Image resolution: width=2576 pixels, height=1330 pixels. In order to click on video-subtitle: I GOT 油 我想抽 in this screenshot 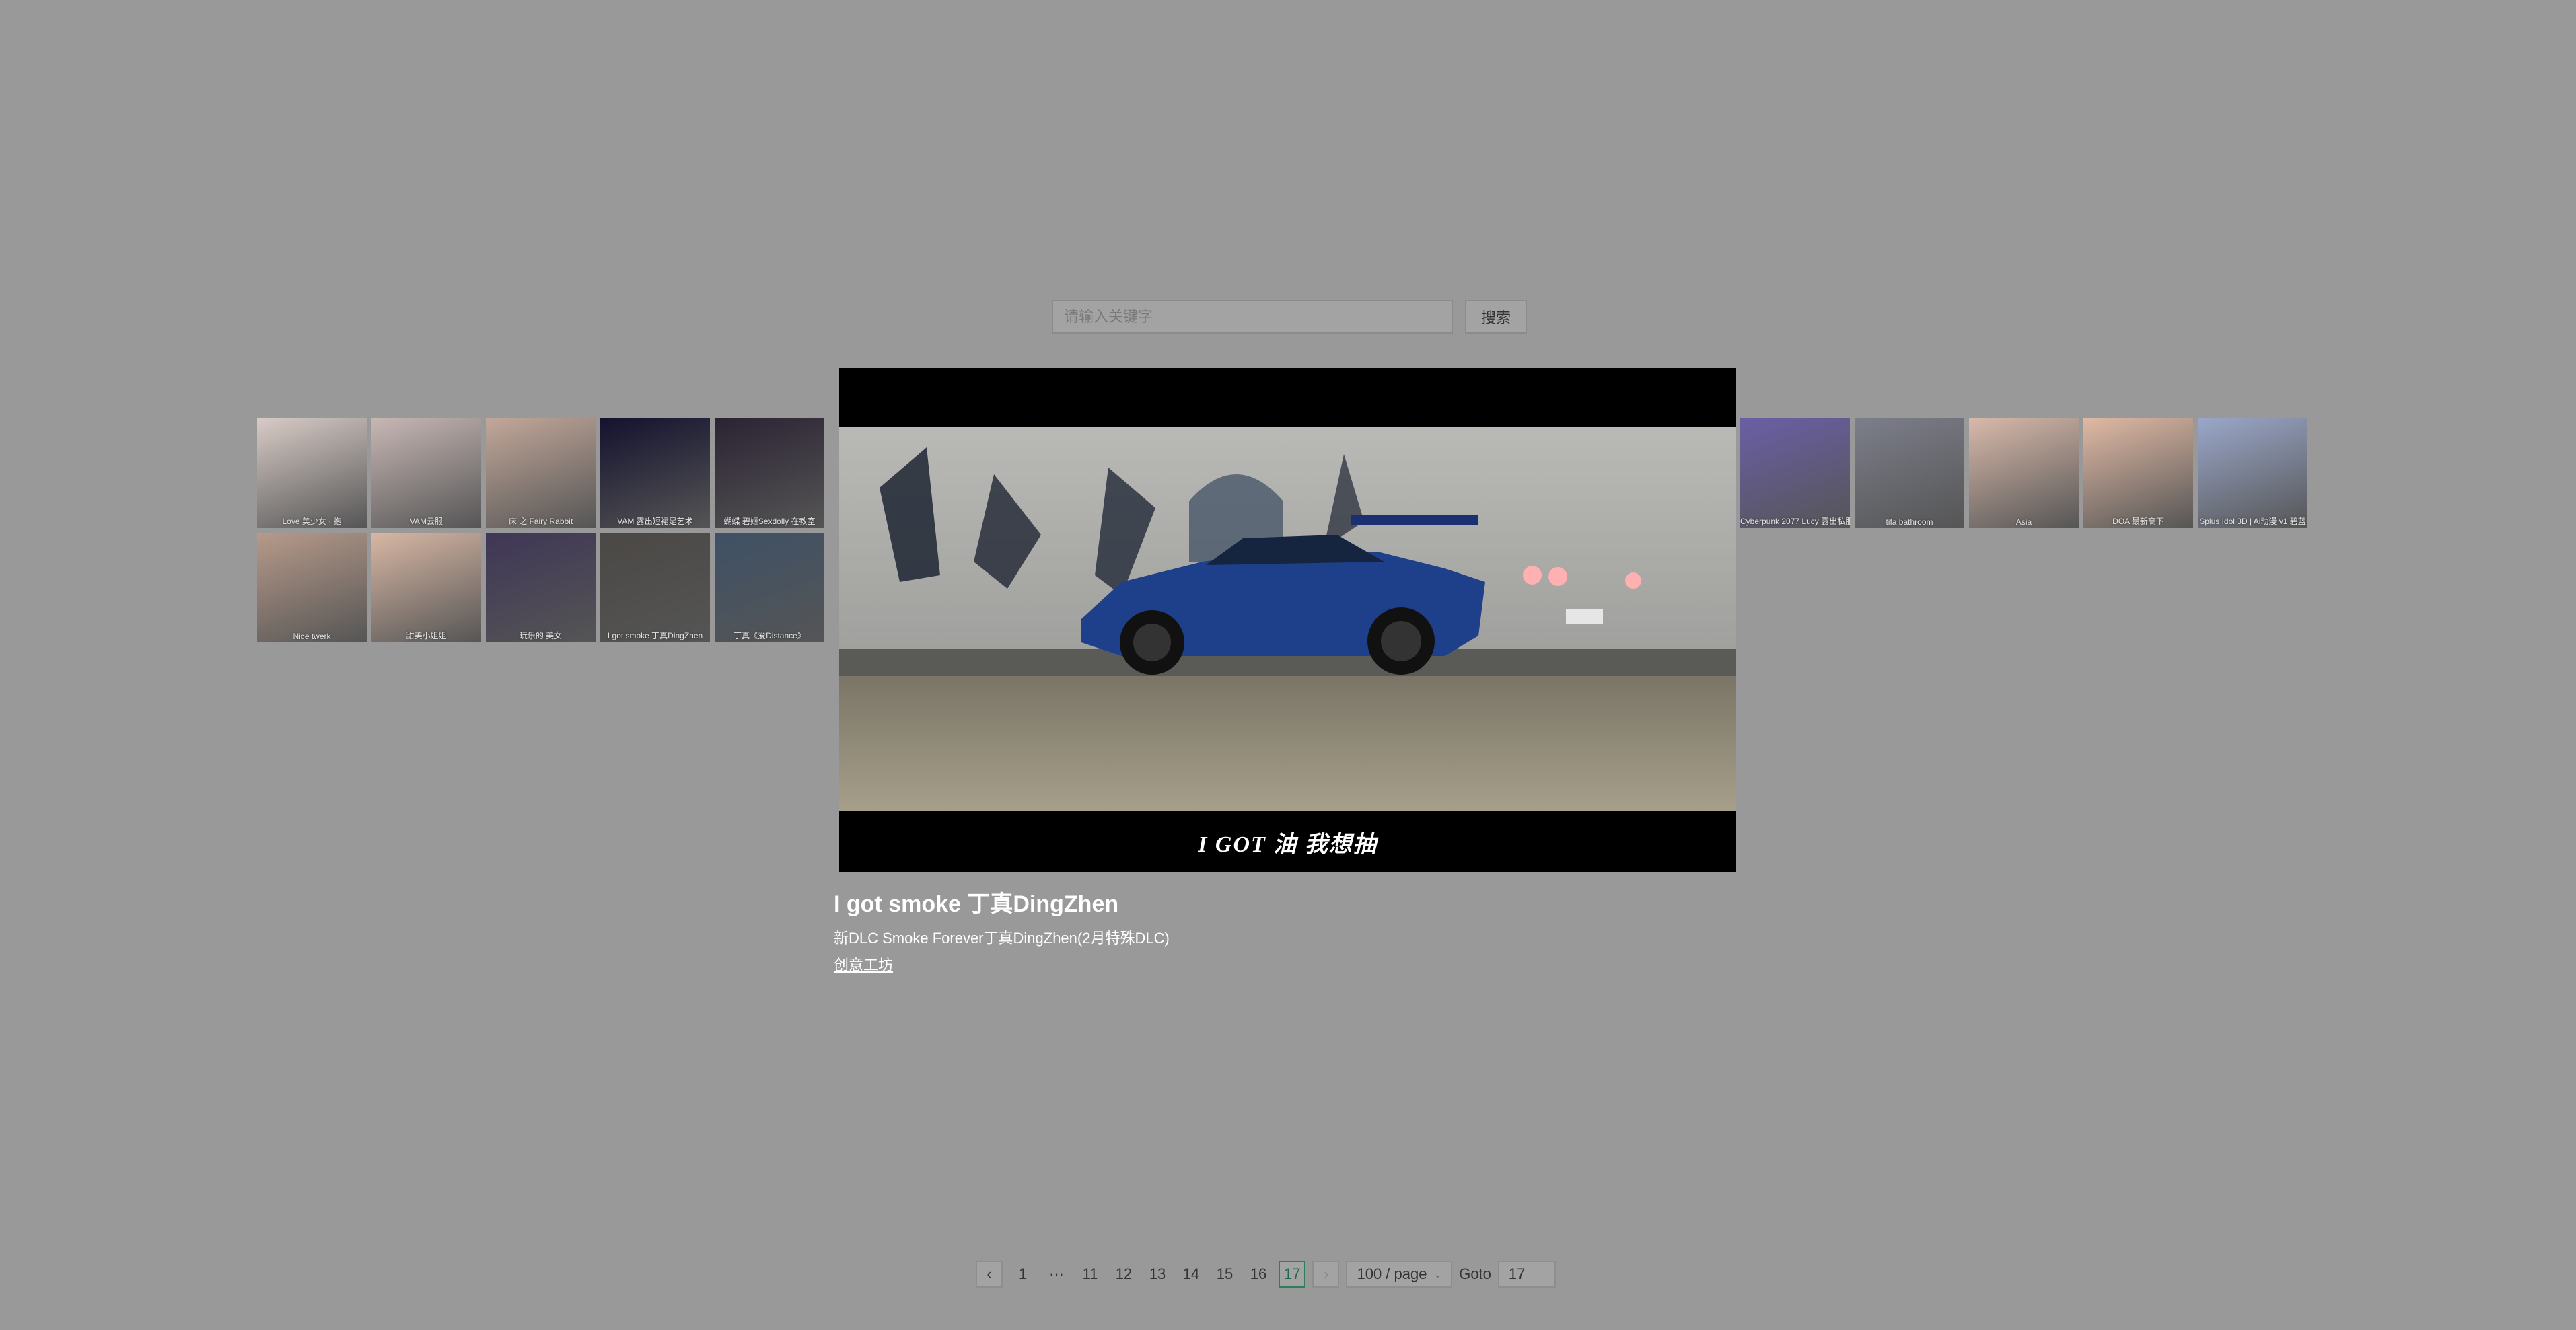, I will do `click(1288, 844)`.